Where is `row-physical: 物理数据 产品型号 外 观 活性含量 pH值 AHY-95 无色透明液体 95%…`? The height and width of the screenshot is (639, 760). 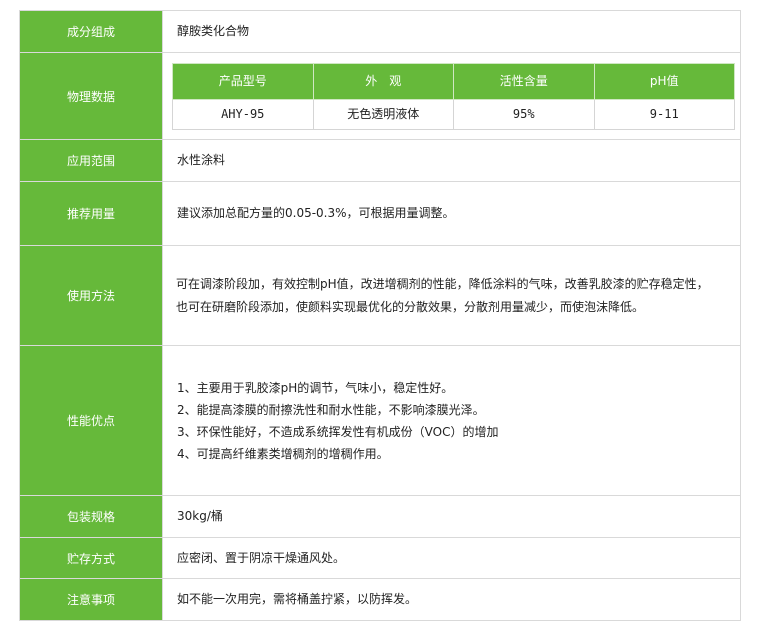 row-physical: 物理数据 产品型号 外 观 活性含量 pH值 AHY-95 无色透明液体 95%… is located at coordinates (380, 96).